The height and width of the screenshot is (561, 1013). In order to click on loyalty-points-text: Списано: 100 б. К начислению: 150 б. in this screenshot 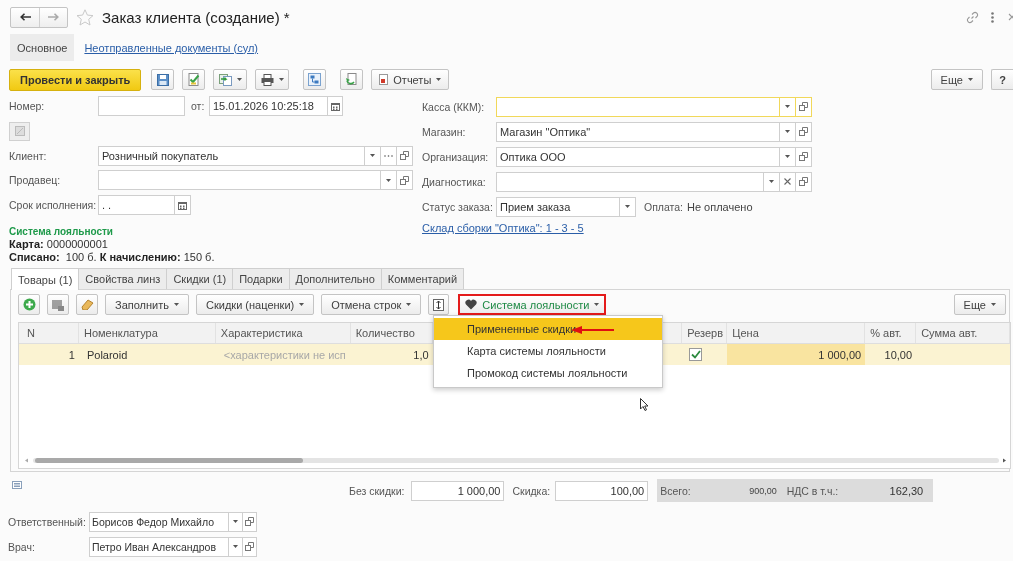, I will do `click(112, 256)`.